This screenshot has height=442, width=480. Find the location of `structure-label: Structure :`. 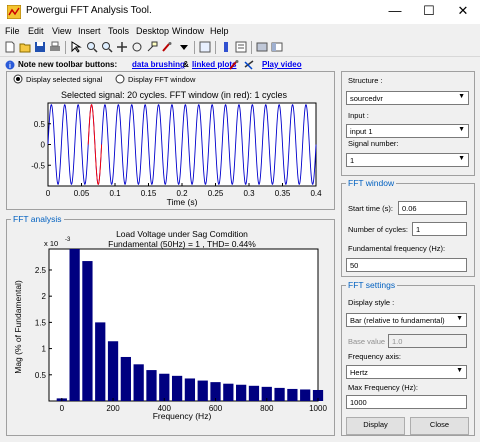

structure-label: Structure : is located at coordinates (365, 80).